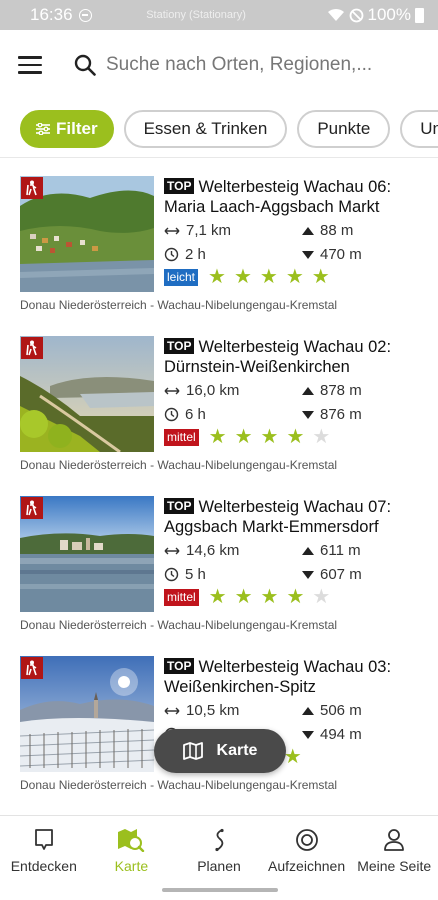  Describe the element at coordinates (181, 437) in the screenshot. I see `difficulty-badge: mittel` at that location.